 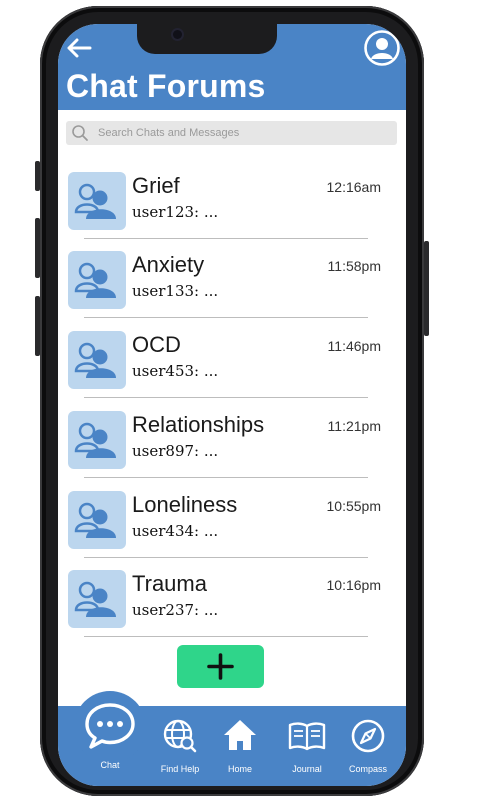 I want to click on forum-name: Anxiety, so click(x=168, y=264).